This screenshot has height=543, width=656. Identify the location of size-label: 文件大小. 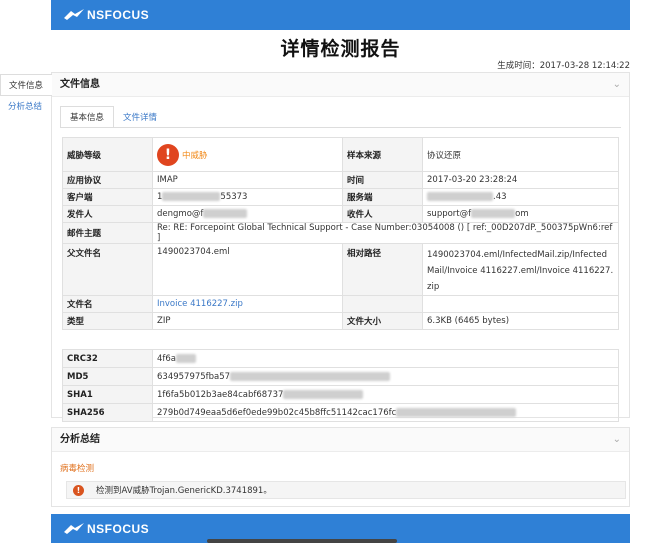
(382, 321).